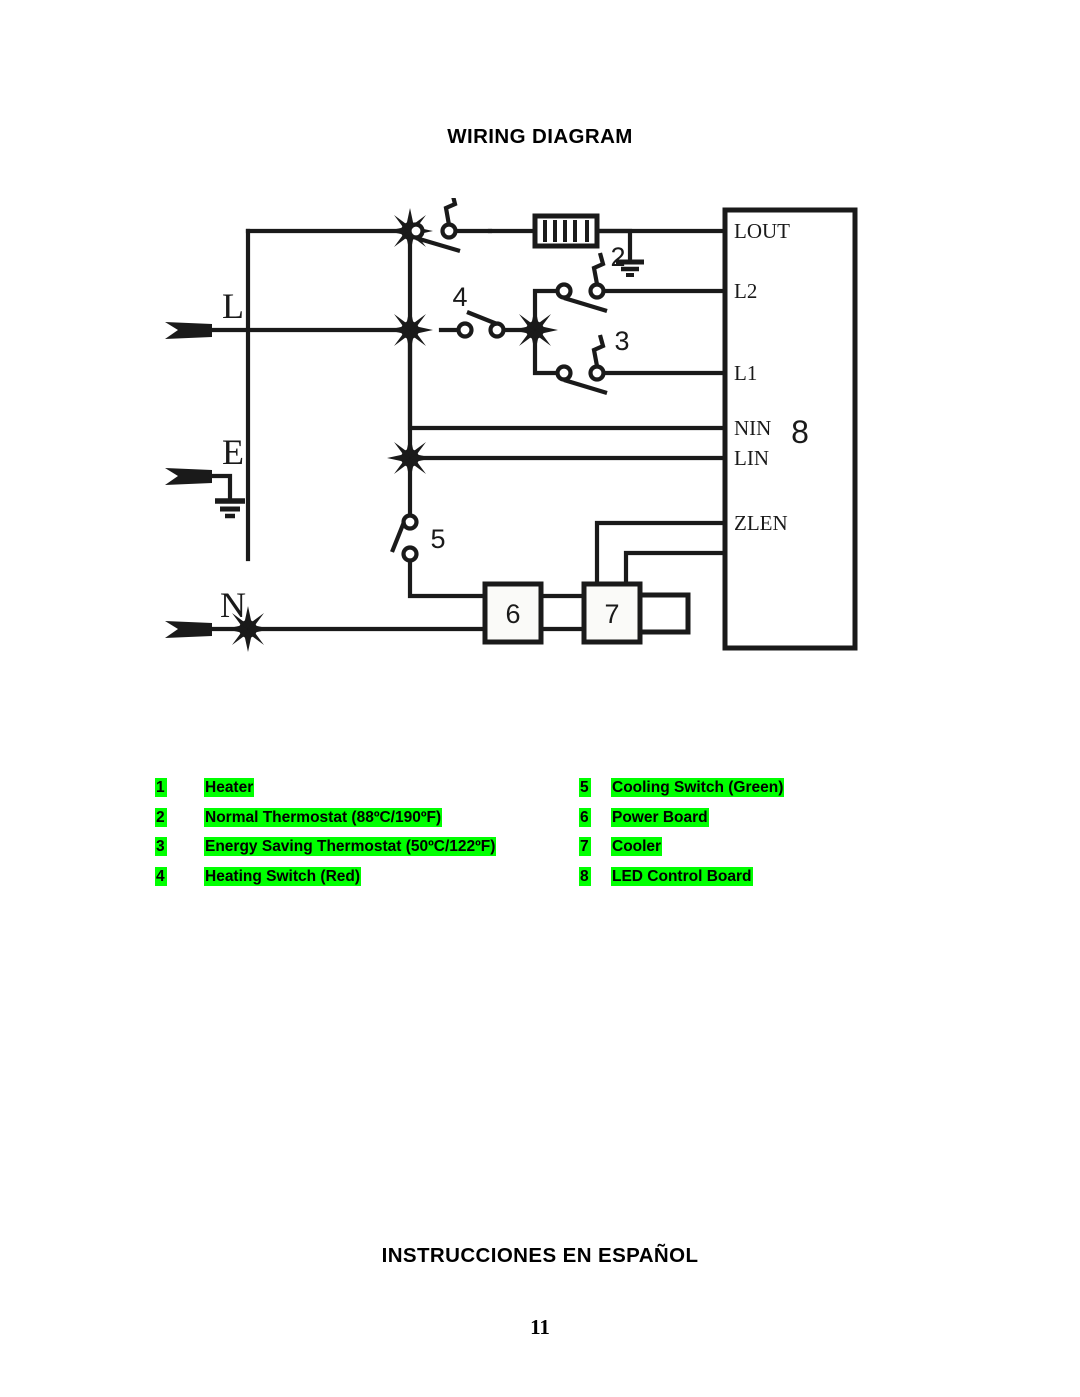 Image resolution: width=1080 pixels, height=1397 pixels. Describe the element at coordinates (585, 876) in the screenshot. I see `legend-number-8: 8` at that location.